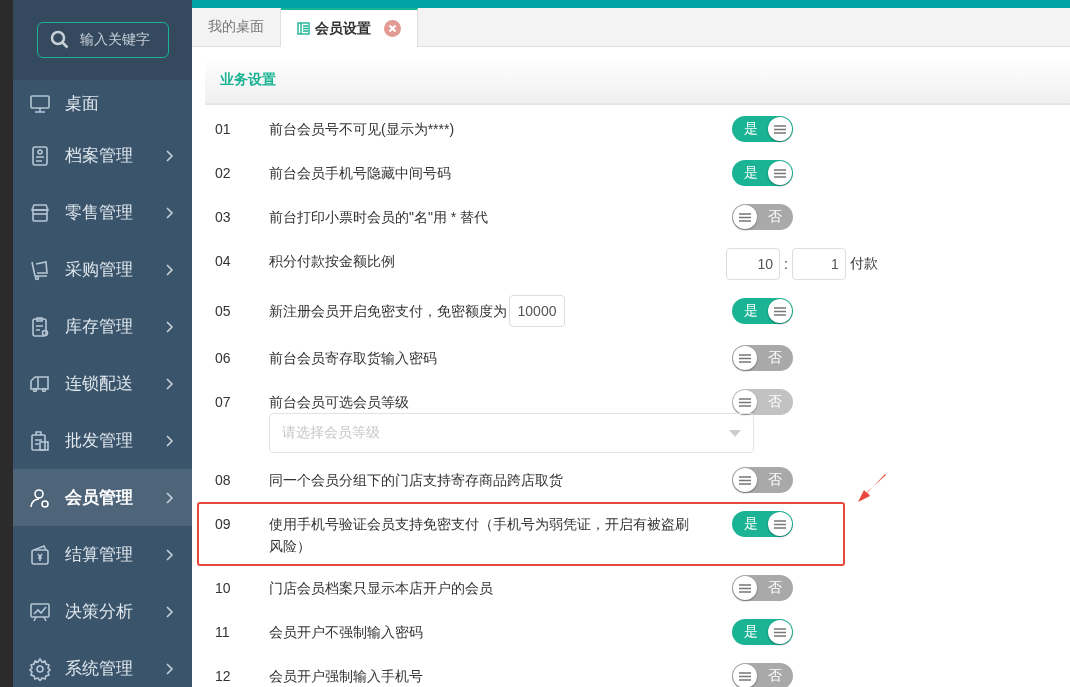 This screenshot has width=1070, height=687. Describe the element at coordinates (353, 358) in the screenshot. I see `setting-label: 前台会员寄存取货输入密码` at that location.